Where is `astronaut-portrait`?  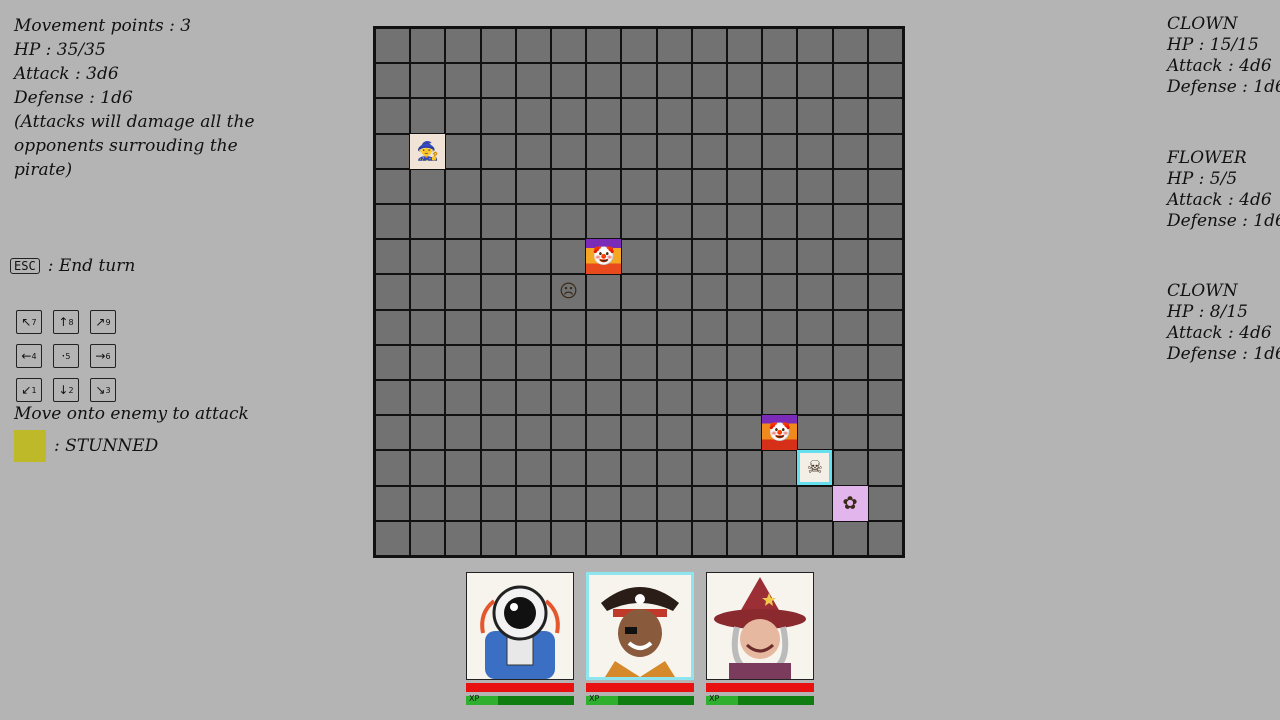 astronaut-portrait is located at coordinates (520, 626).